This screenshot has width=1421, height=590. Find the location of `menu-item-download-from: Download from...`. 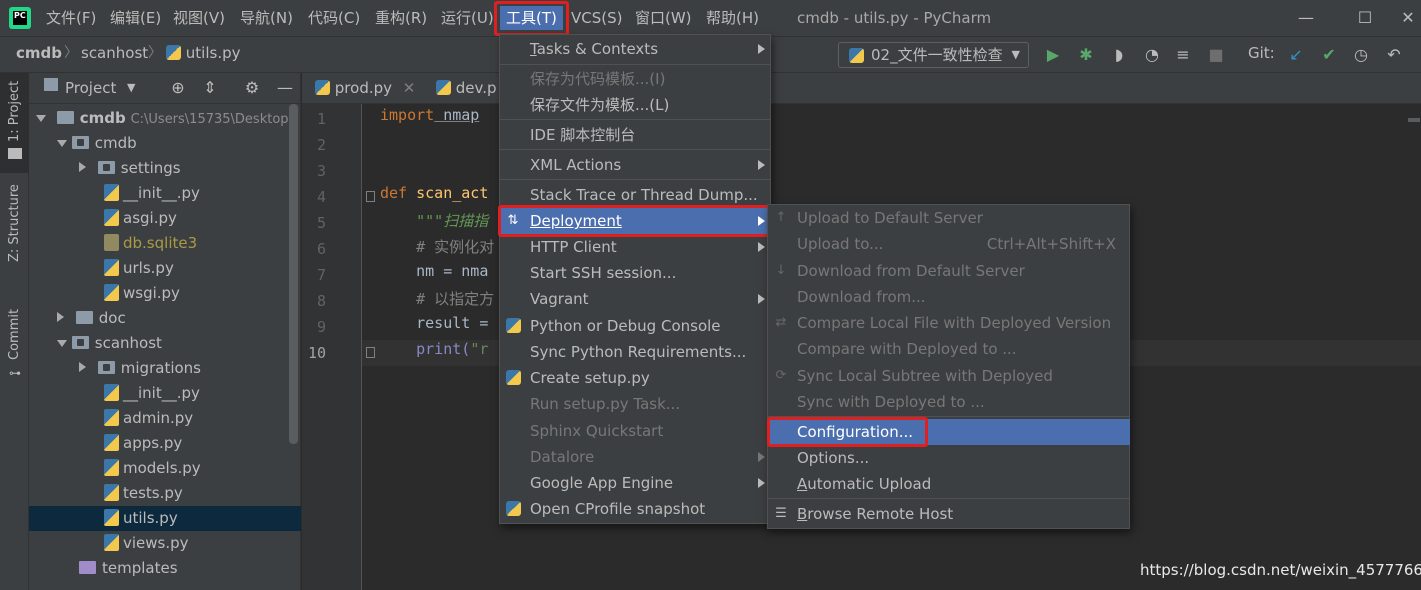

menu-item-download-from: Download from... is located at coordinates (948, 297).